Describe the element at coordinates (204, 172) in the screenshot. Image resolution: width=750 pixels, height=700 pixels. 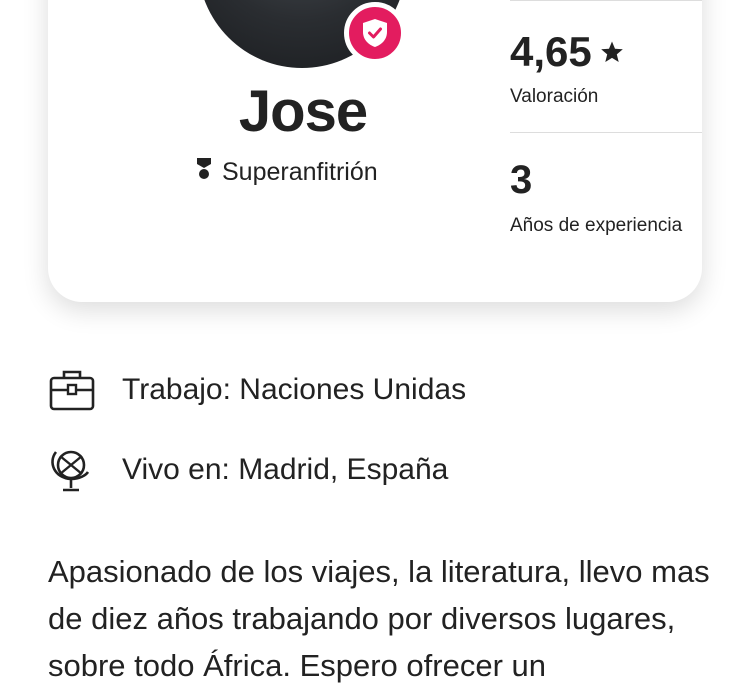
I see `superhost-icon` at that location.